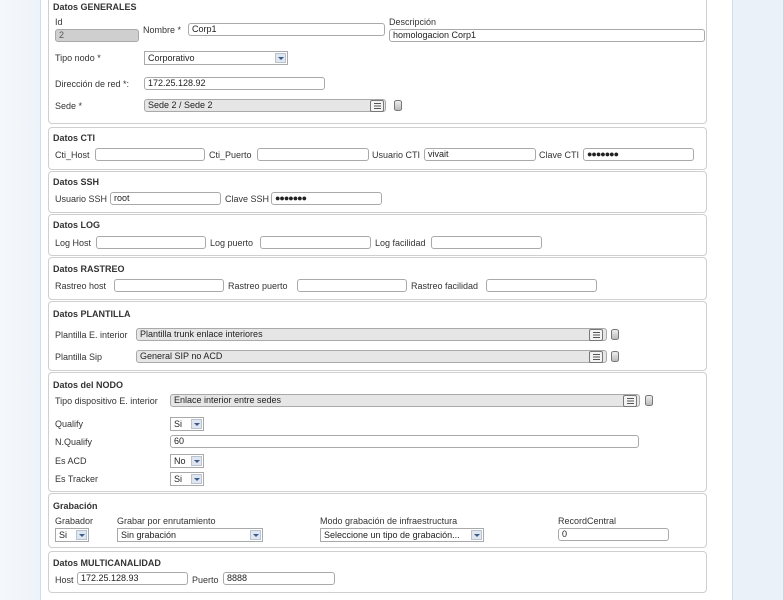 This screenshot has height=600, width=783. What do you see at coordinates (92, 84) in the screenshot?
I see `direccion-label: Dirección de red *:` at bounding box center [92, 84].